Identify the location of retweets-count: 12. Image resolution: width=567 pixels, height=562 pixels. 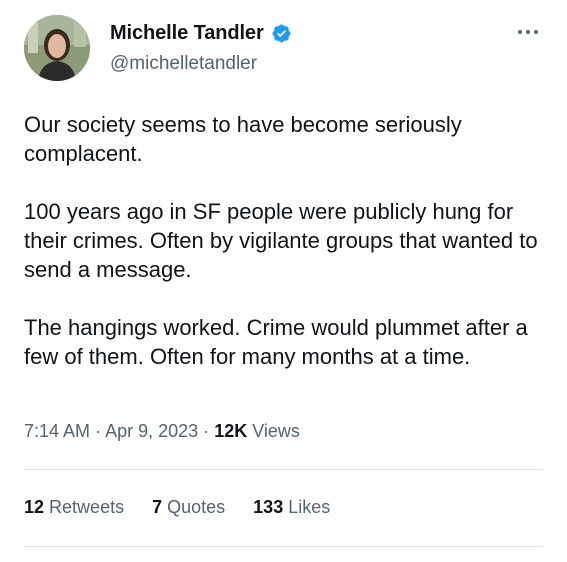
(34, 507).